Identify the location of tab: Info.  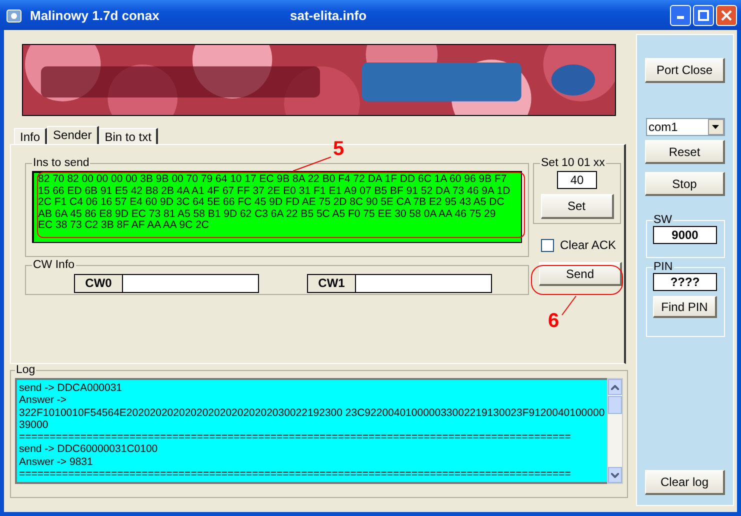
(31, 136).